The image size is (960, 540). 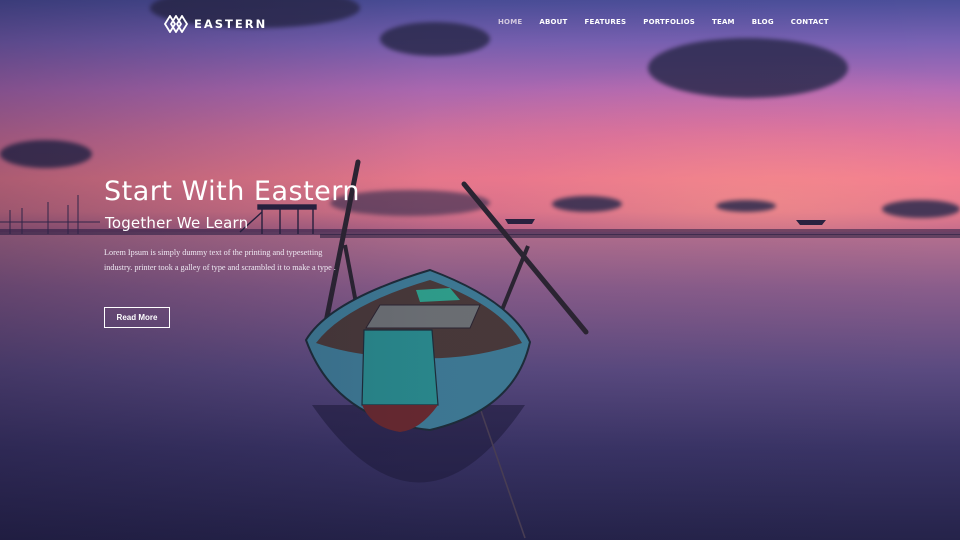 What do you see at coordinates (231, 24) in the screenshot?
I see `brand-name: EASTERN` at bounding box center [231, 24].